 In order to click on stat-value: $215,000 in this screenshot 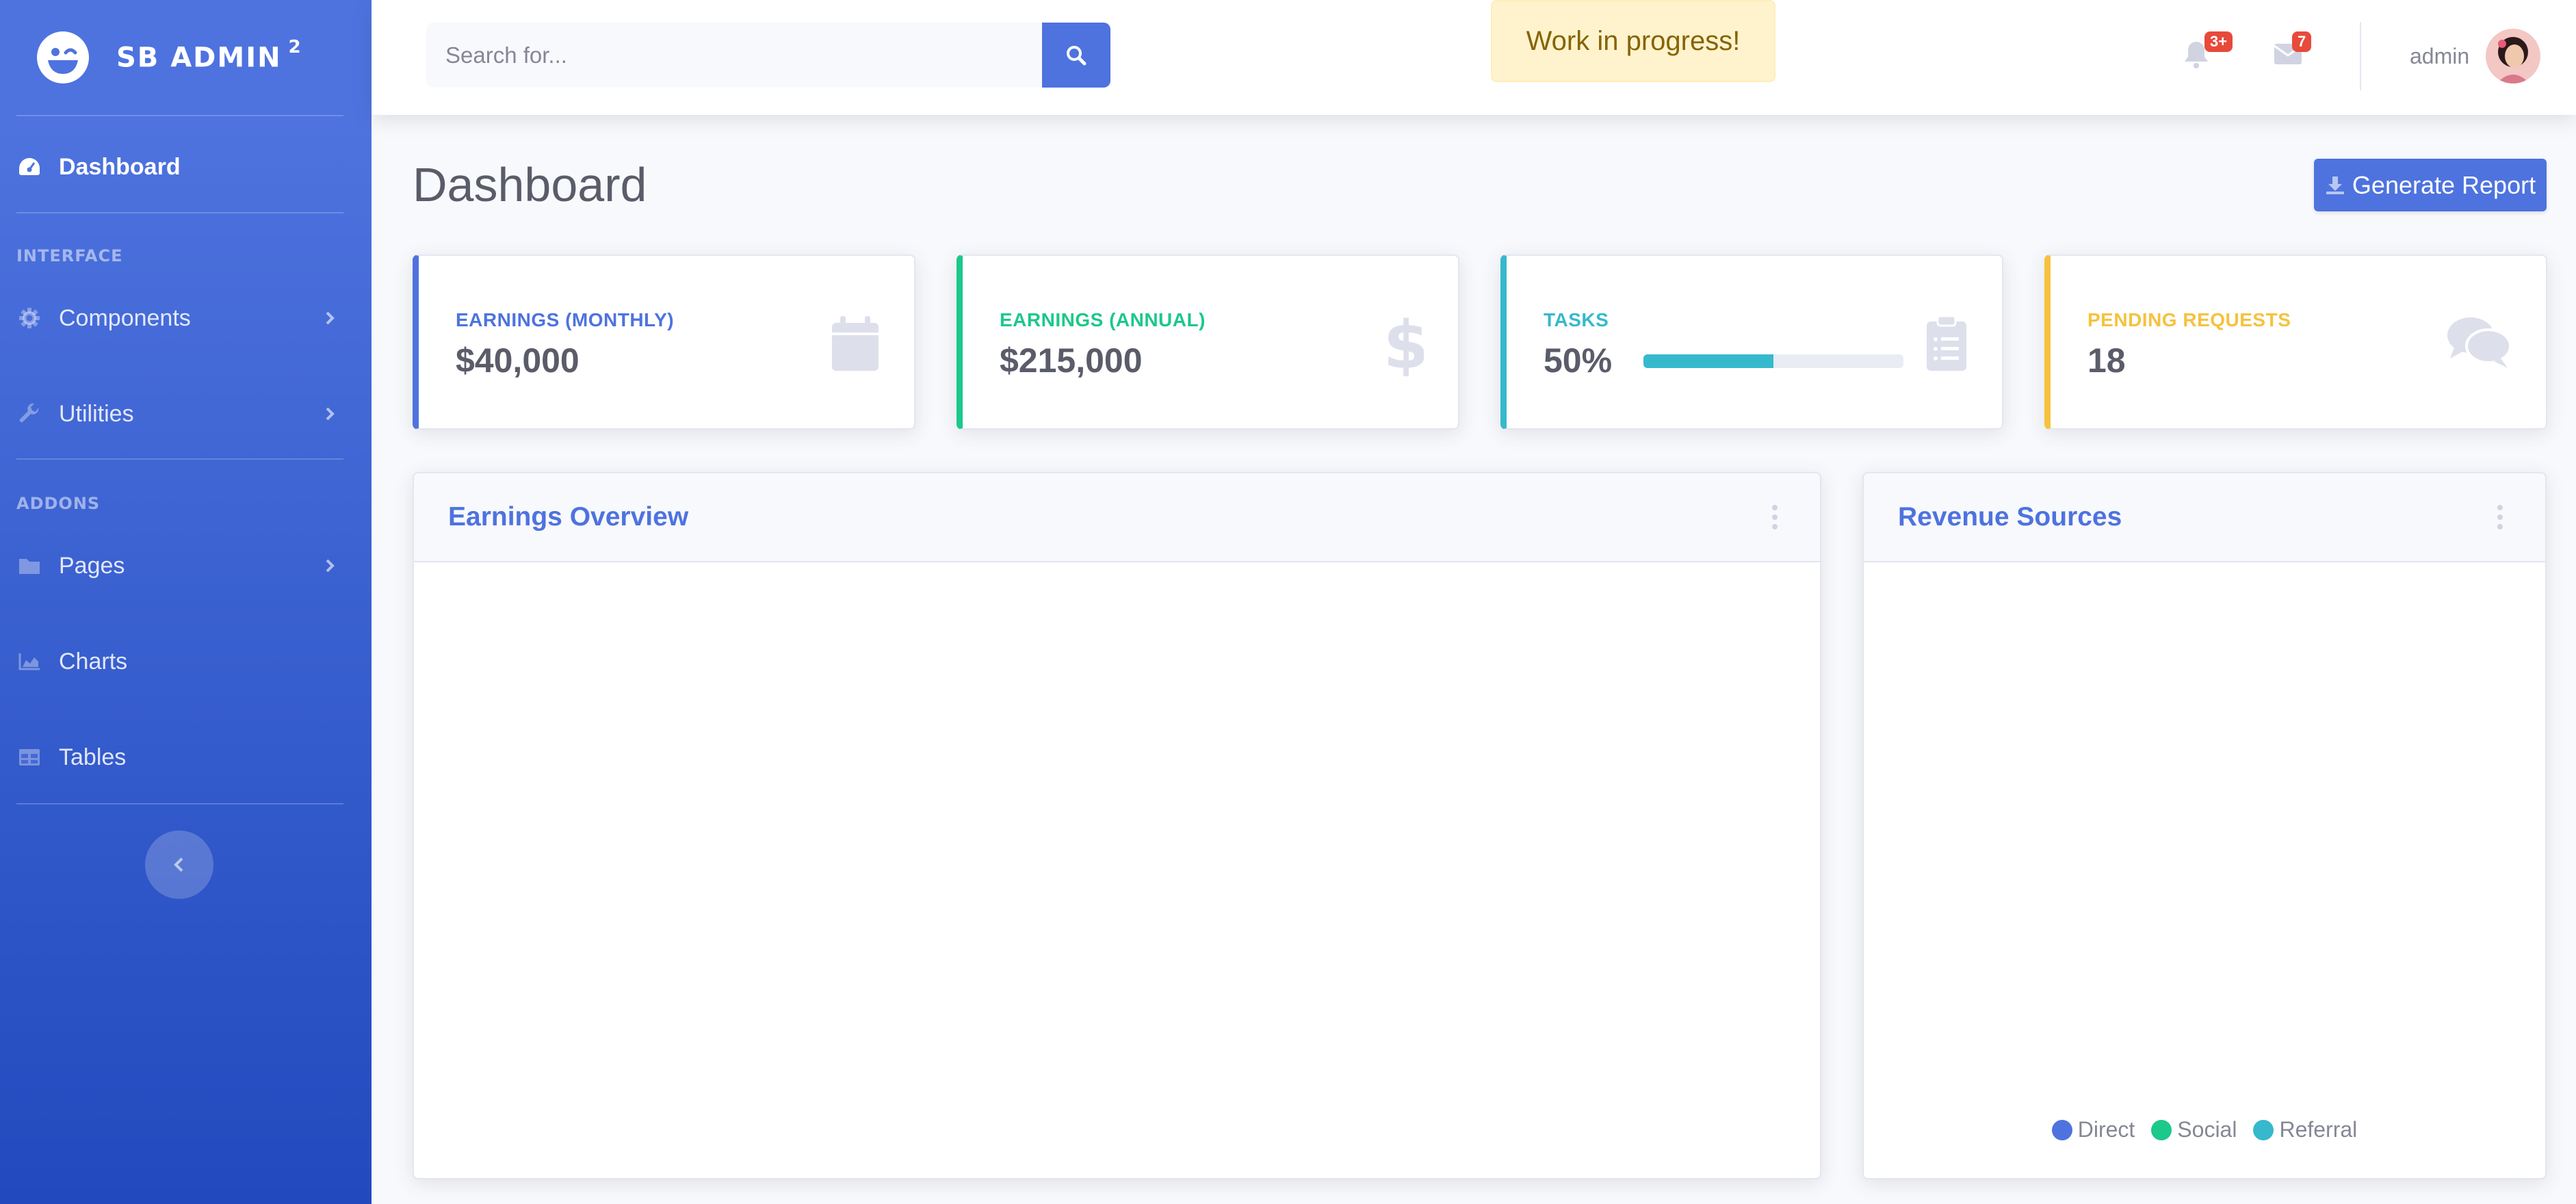, I will do `click(1071, 360)`.